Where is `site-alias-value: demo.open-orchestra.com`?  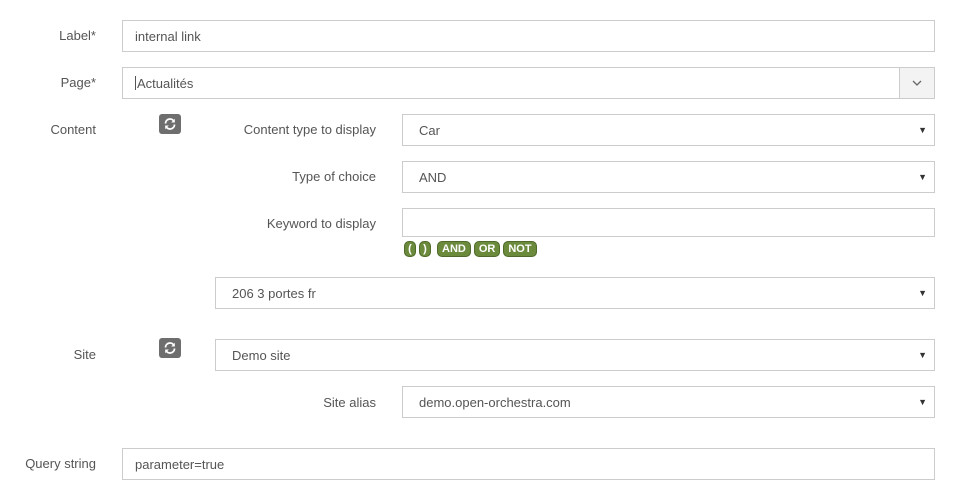
site-alias-value: demo.open-orchestra.com is located at coordinates (495, 402).